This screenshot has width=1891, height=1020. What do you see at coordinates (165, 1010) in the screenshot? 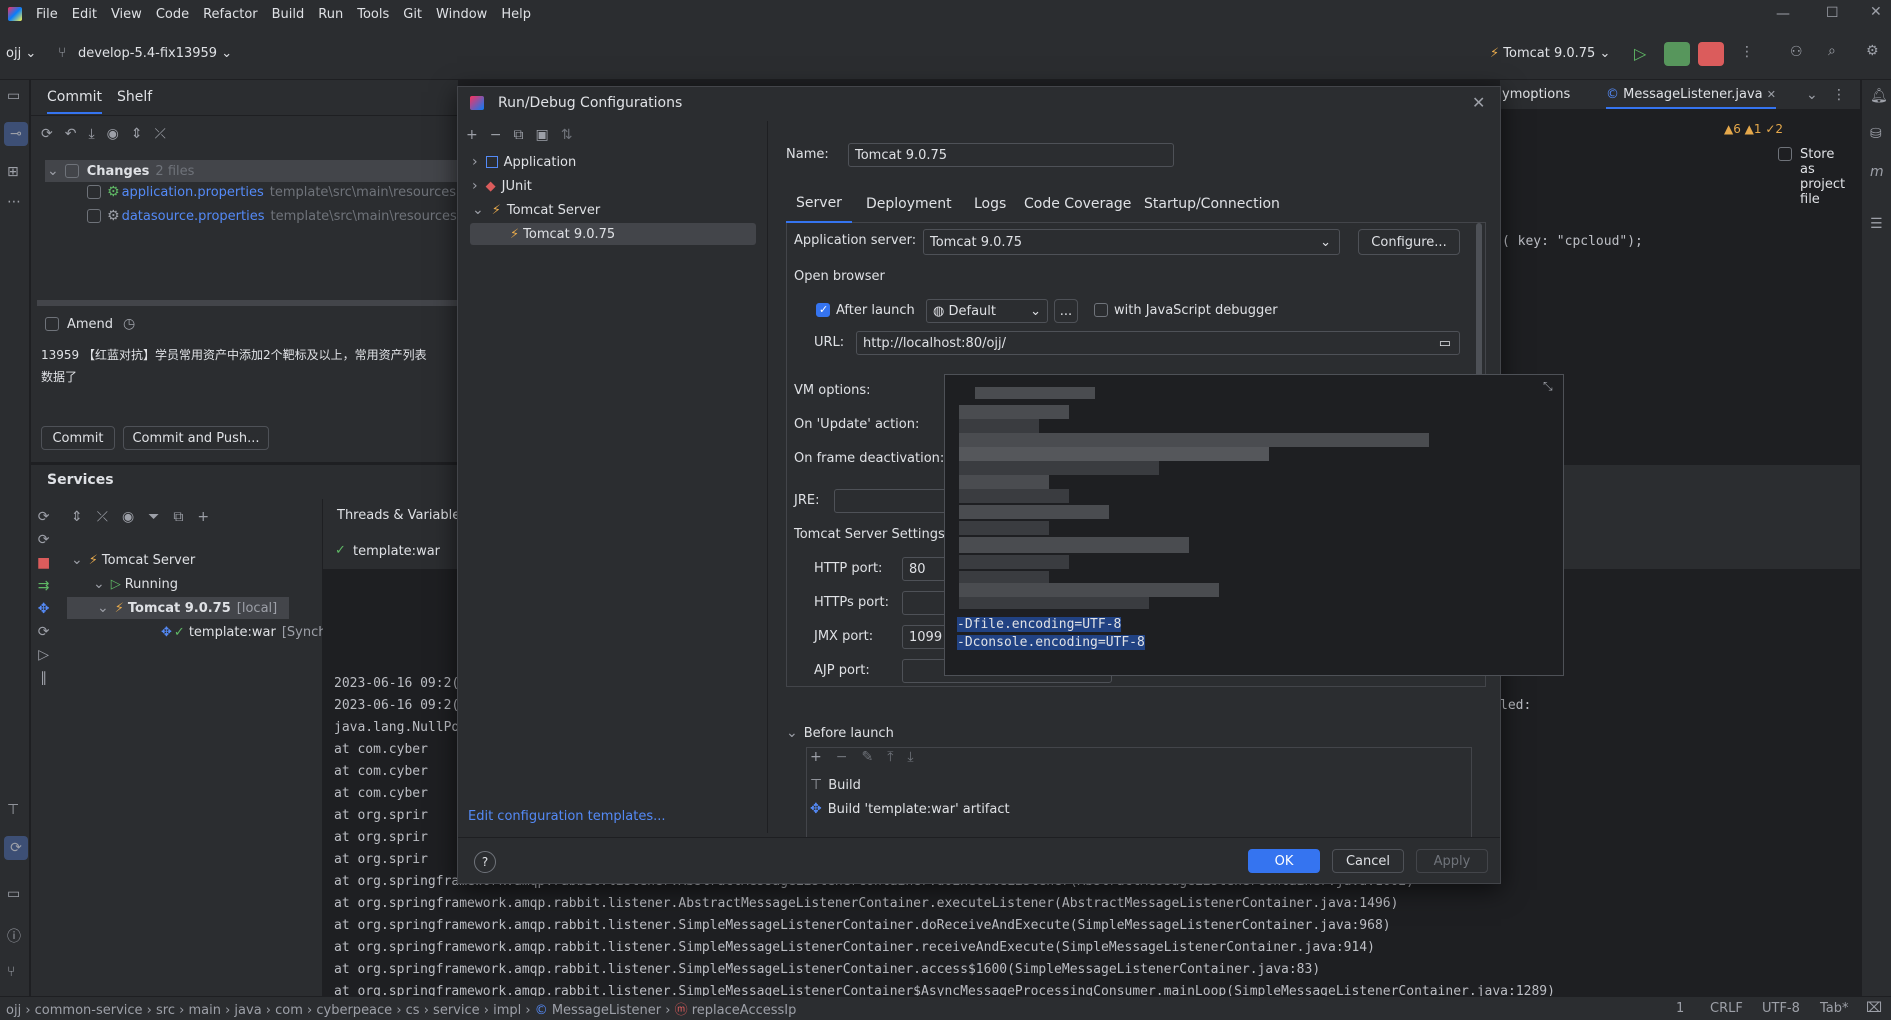
I see `breadcrumb-item: src` at bounding box center [165, 1010].